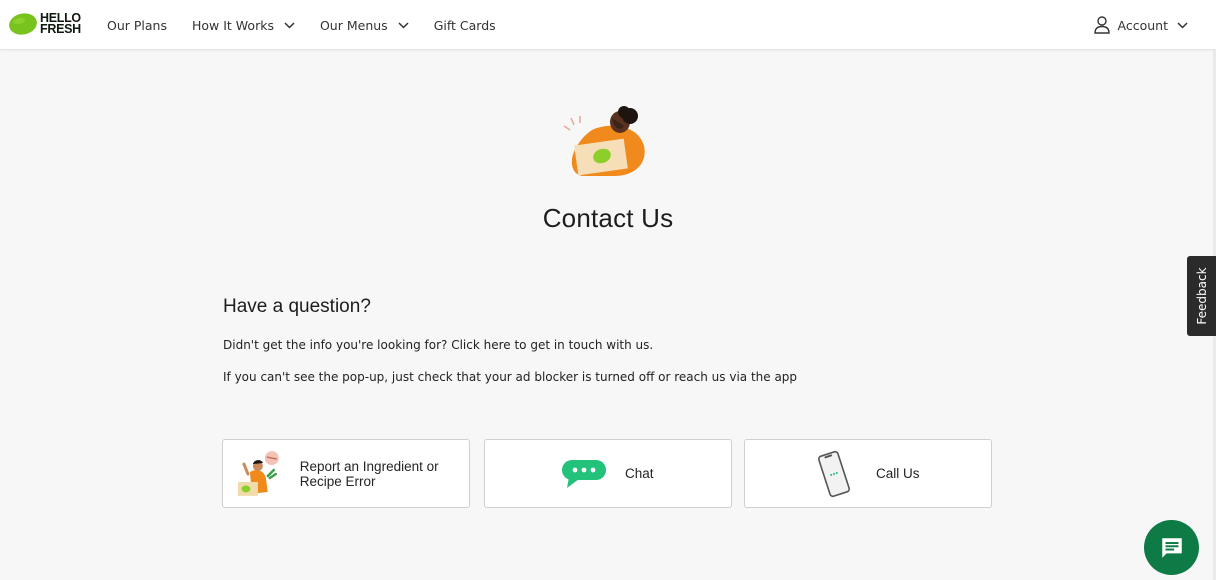  I want to click on nav-label: Gift Cards, so click(464, 25).